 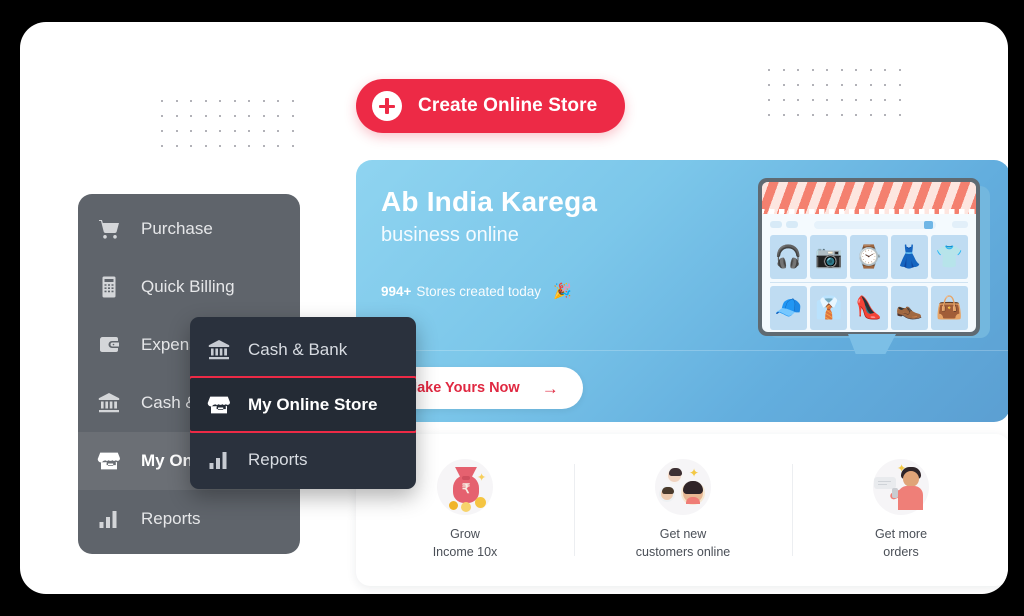 What do you see at coordinates (909, 257) in the screenshot?
I see `product-tile: 👗` at bounding box center [909, 257].